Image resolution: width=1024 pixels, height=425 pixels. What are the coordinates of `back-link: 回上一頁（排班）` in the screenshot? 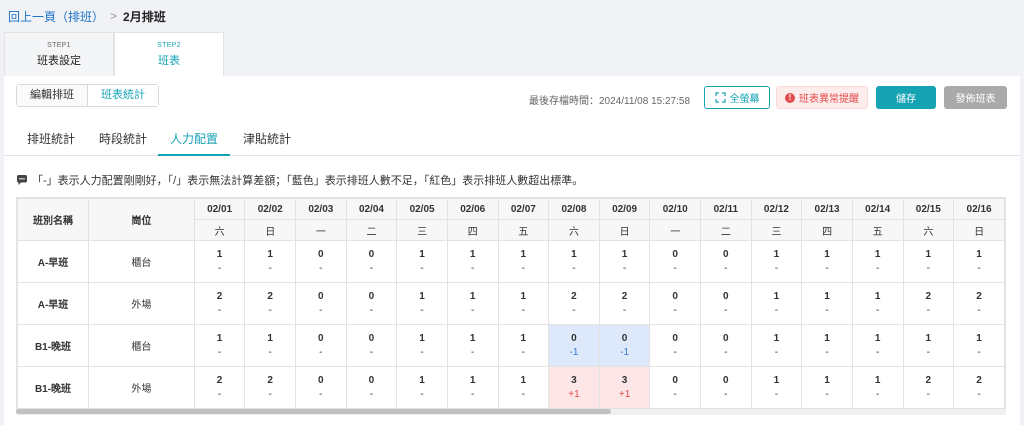 It's located at (56, 16).